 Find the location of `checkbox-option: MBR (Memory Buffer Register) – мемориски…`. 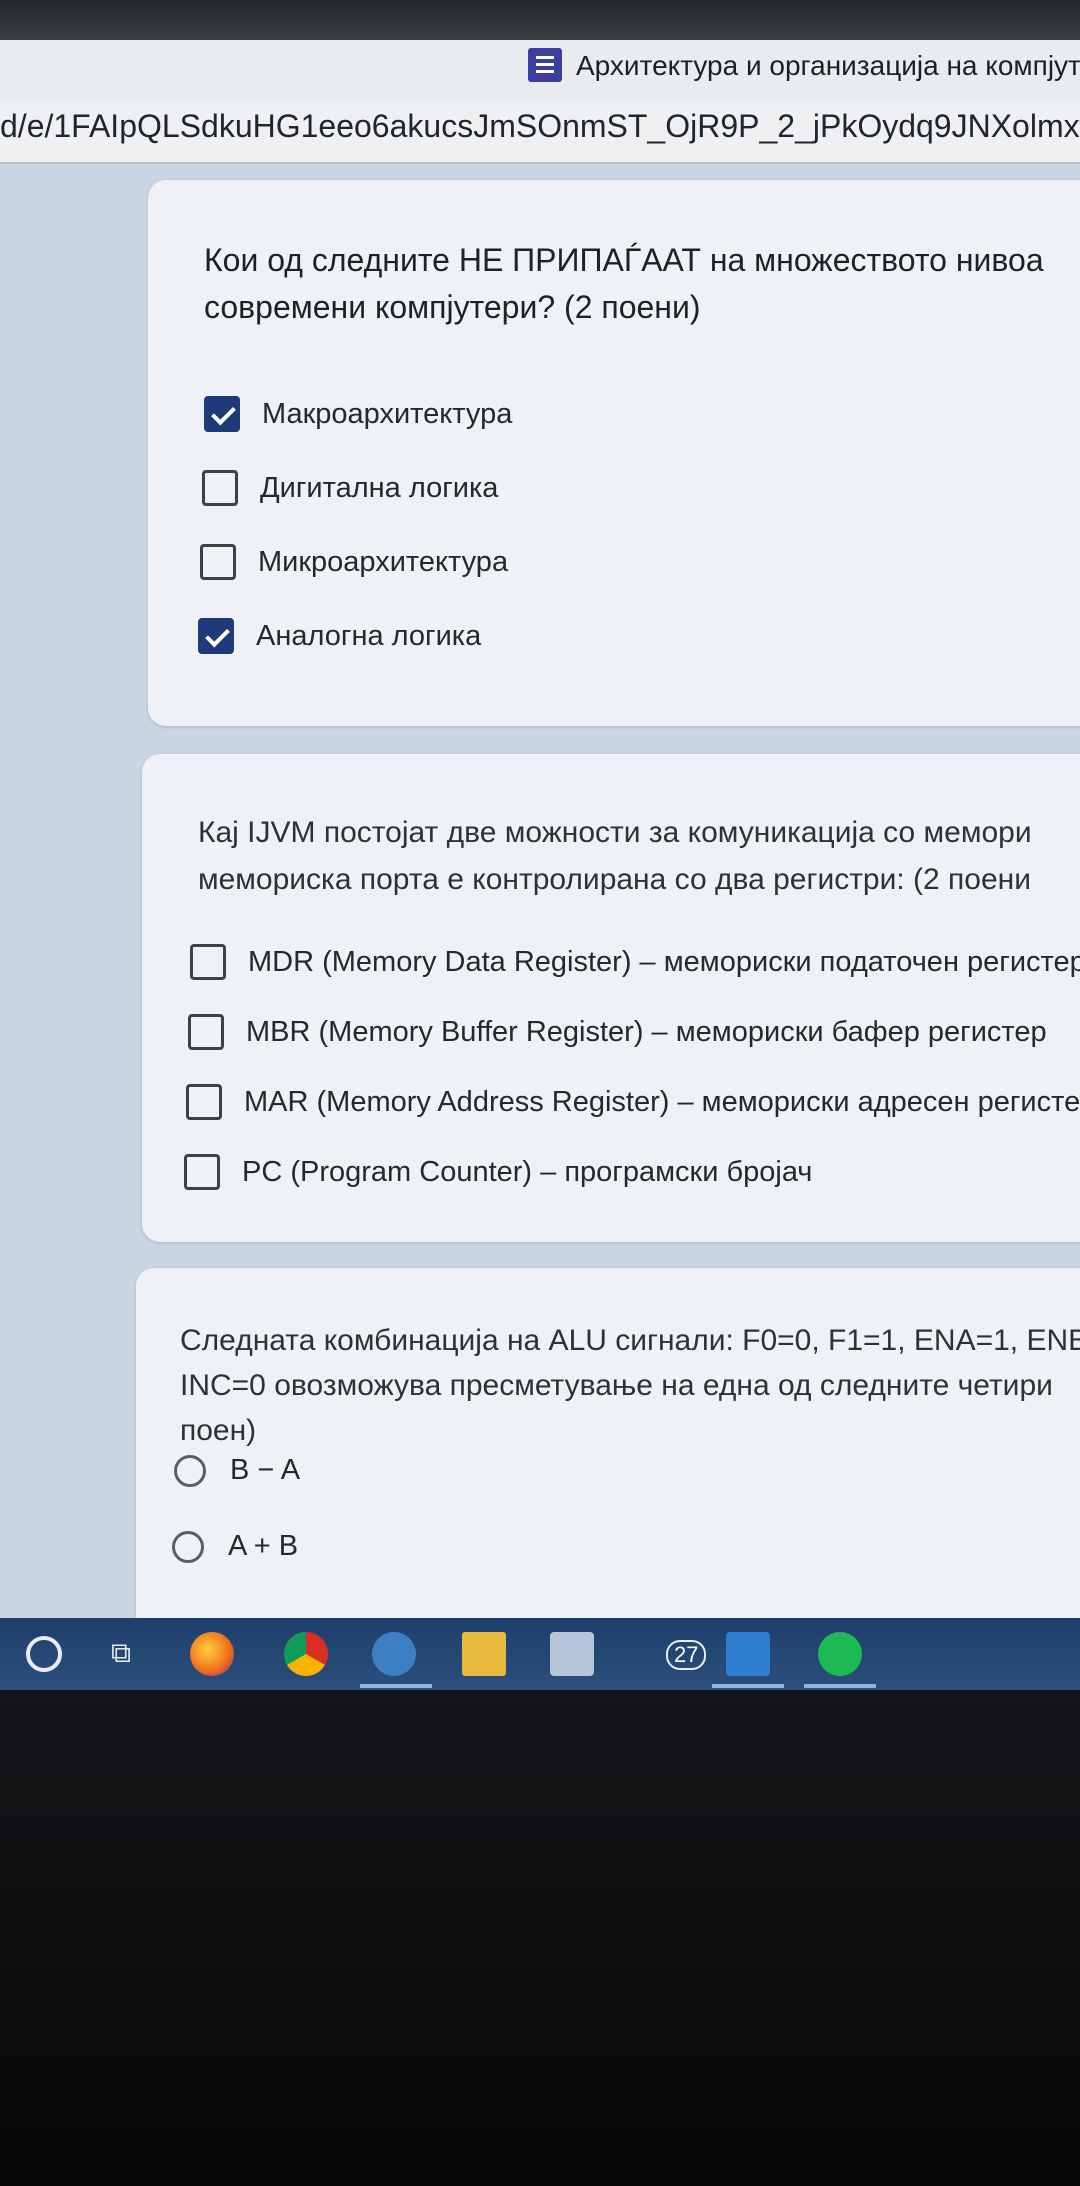

checkbox-option: MBR (Memory Buffer Register) – мемориски… is located at coordinates (617, 1032).